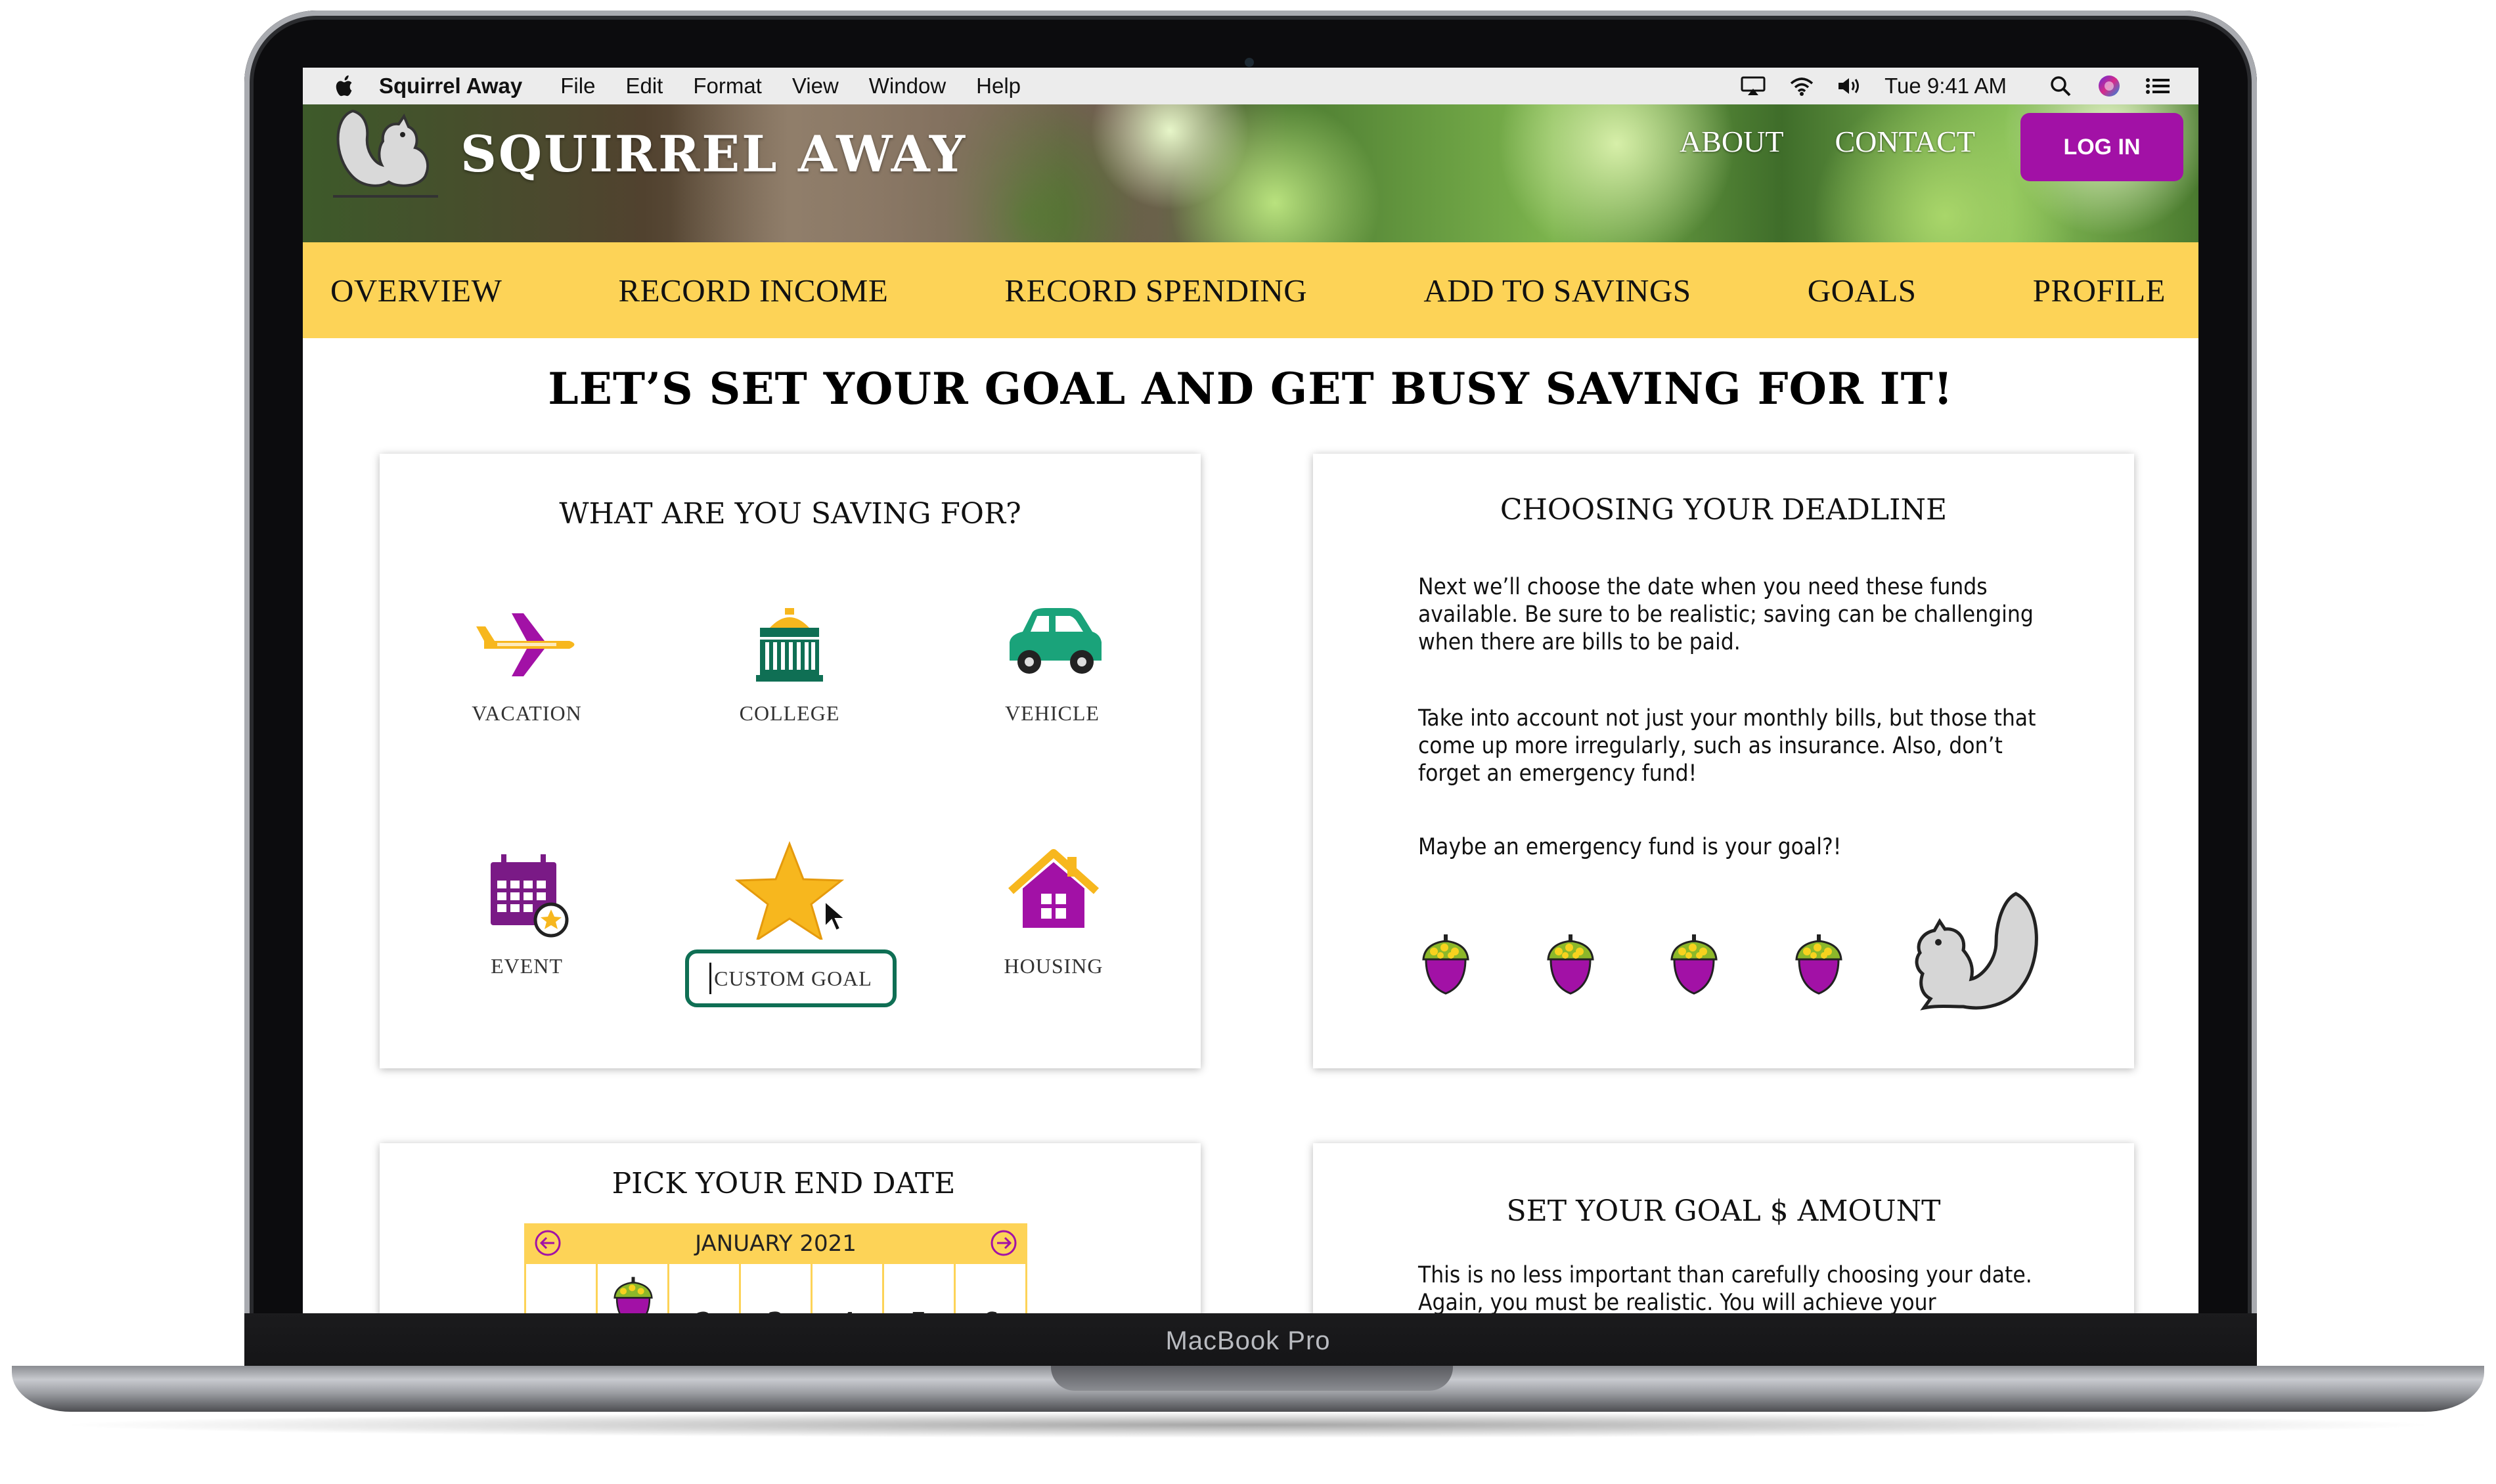 This screenshot has width=2496, height=1484. I want to click on nav-record-income: RECORD INCOME, so click(753, 290).